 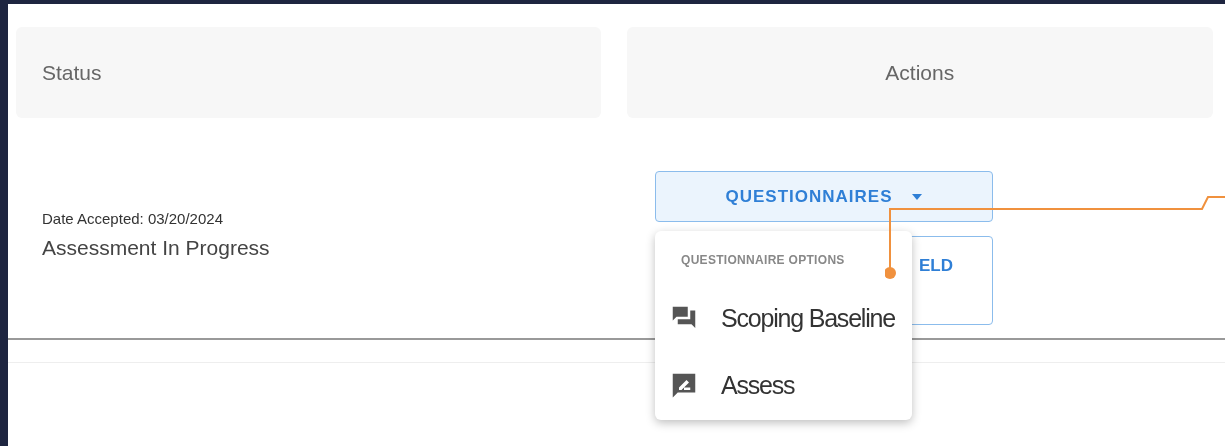 I want to click on date-accepted: Date Accepted: 03/20/2024, so click(x=133, y=218).